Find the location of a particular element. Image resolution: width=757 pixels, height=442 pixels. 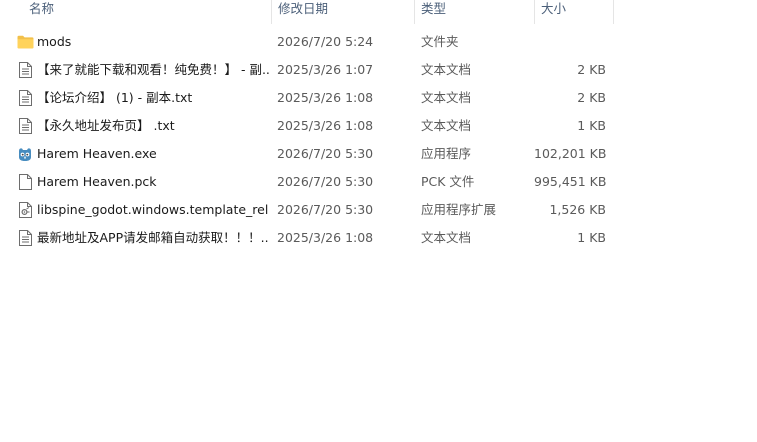

file-name: Harem Heaven.pck is located at coordinates (97, 181).